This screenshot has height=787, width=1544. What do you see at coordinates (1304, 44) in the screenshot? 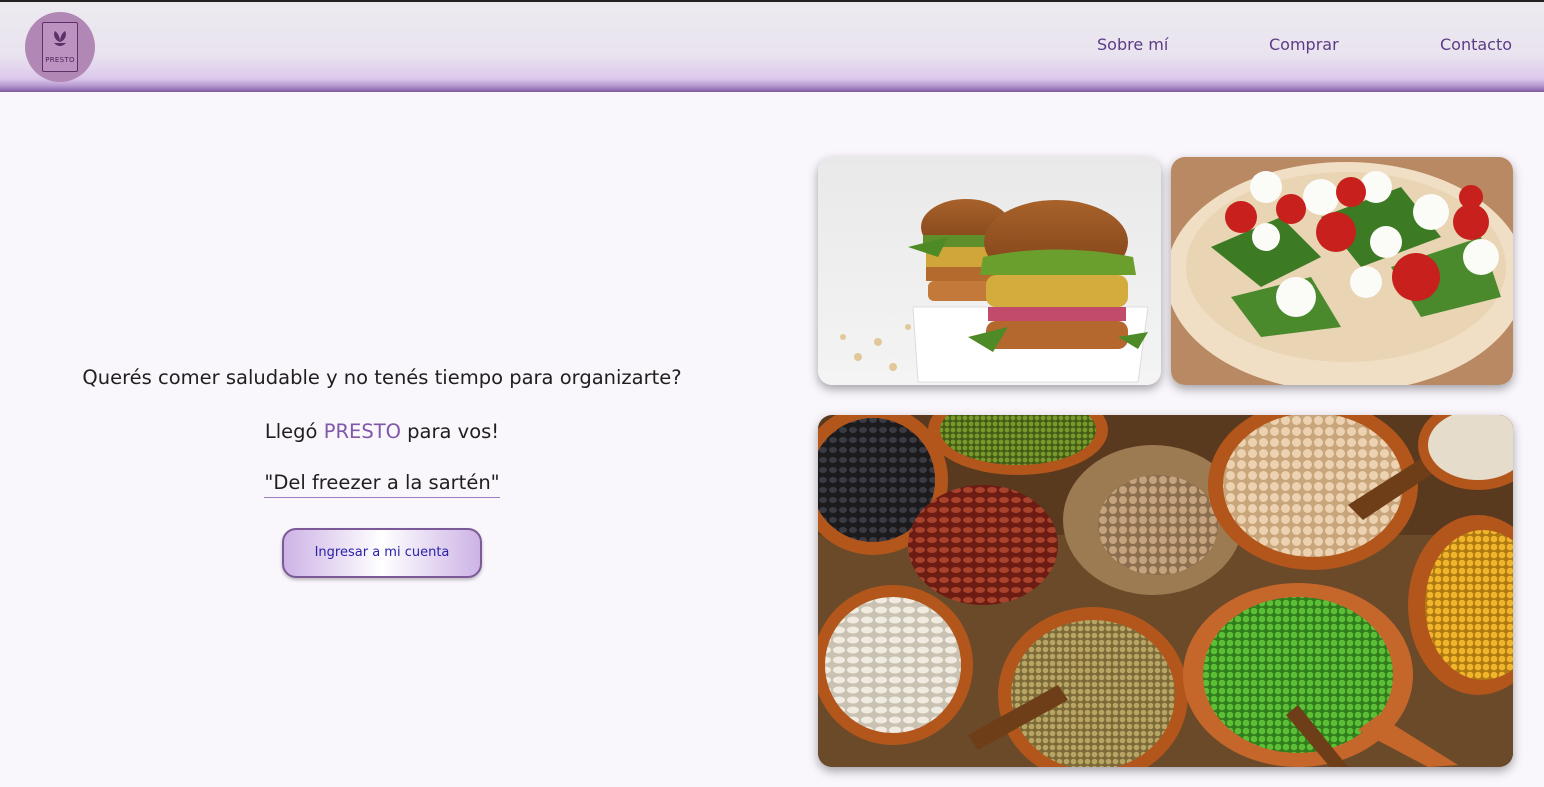
I see `nav-comprar: Comprar` at bounding box center [1304, 44].